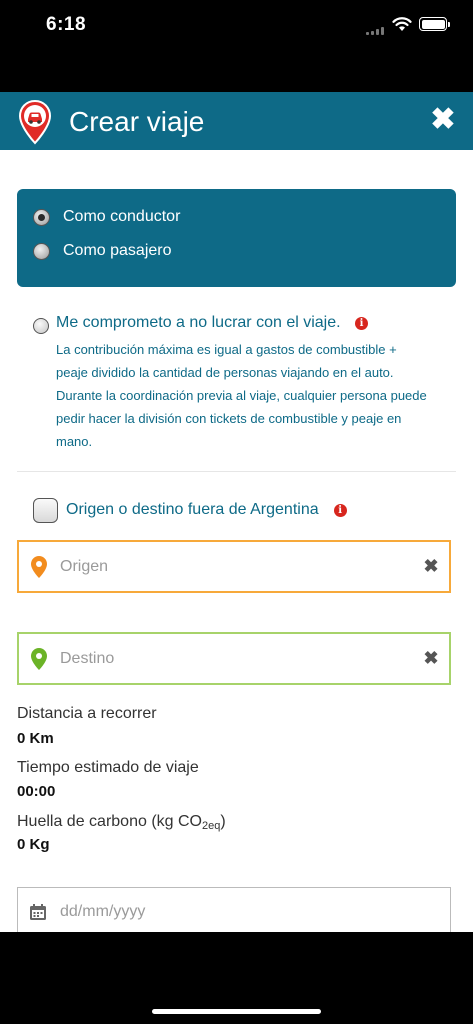 This screenshot has width=473, height=1024. I want to click on wifi-icon, so click(402, 24).